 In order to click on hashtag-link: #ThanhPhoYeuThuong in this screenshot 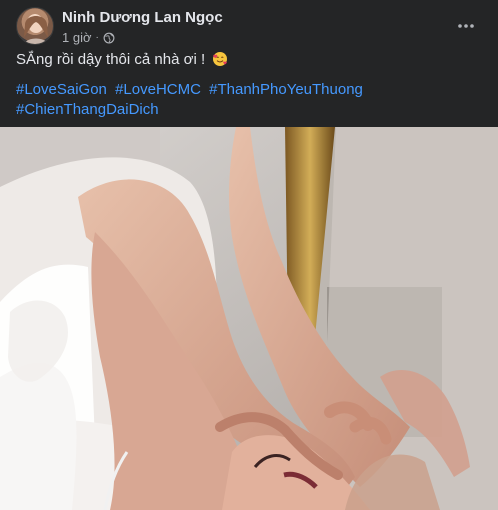, I will do `click(286, 89)`.